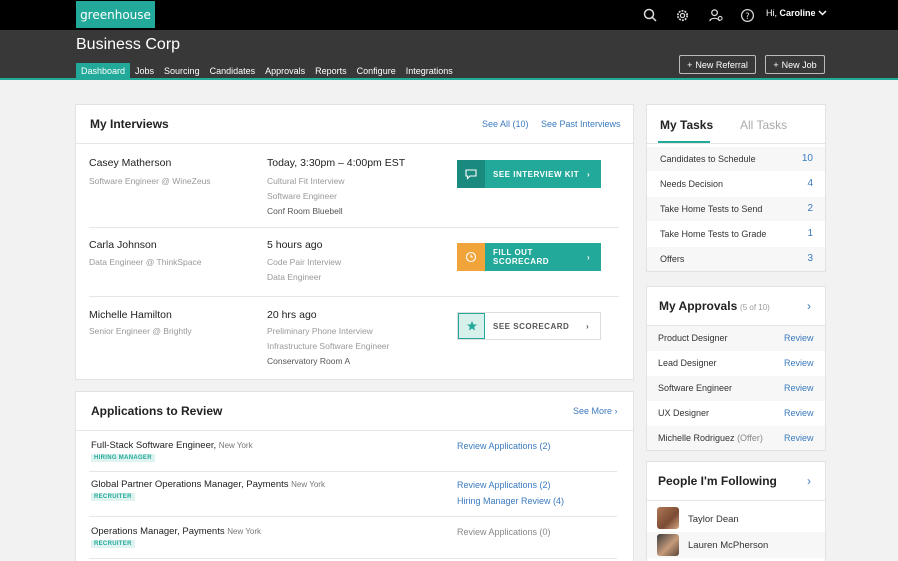  Describe the element at coordinates (505, 124) in the screenshot. I see `see-all-link: See All (10)` at that location.